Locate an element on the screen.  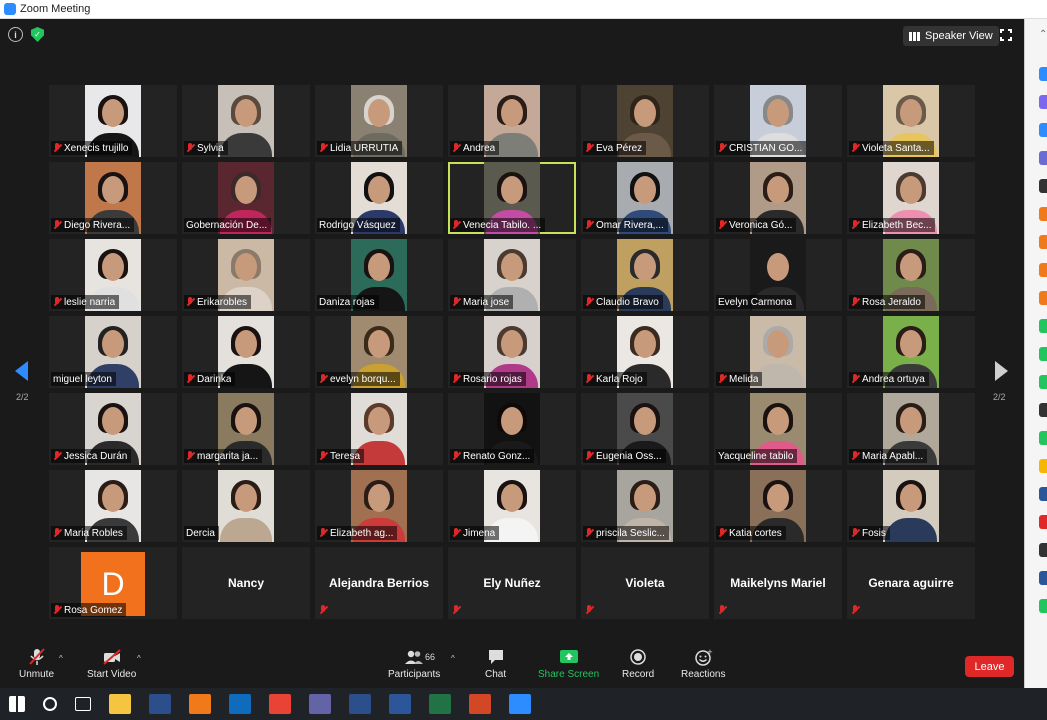
participant-tile: Dercia is located at coordinates (246, 506).